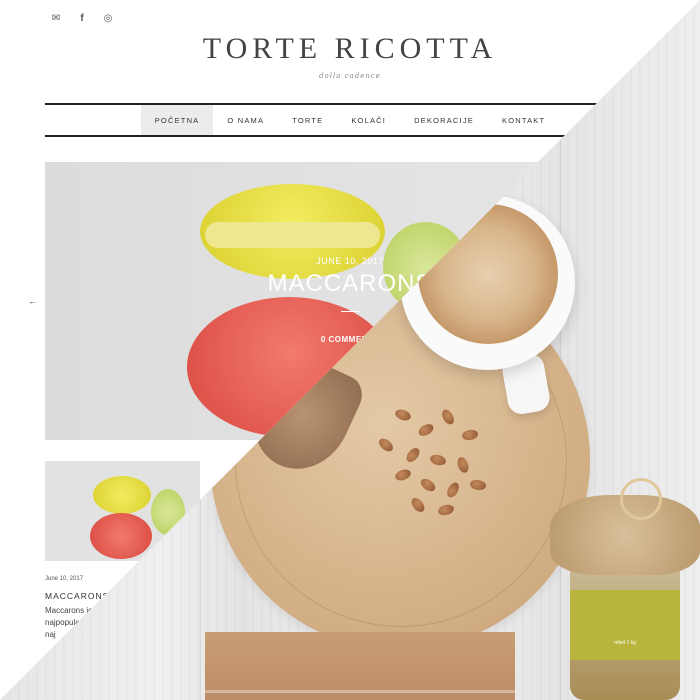 This screenshot has height=700, width=700. What do you see at coordinates (307, 120) in the screenshot?
I see `nav-item-torte: TORTE` at bounding box center [307, 120].